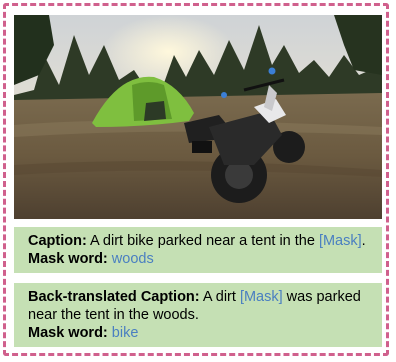 This screenshot has height=362, width=396. I want to click on back-translated-label: Back-translated Caption:, so click(114, 297).